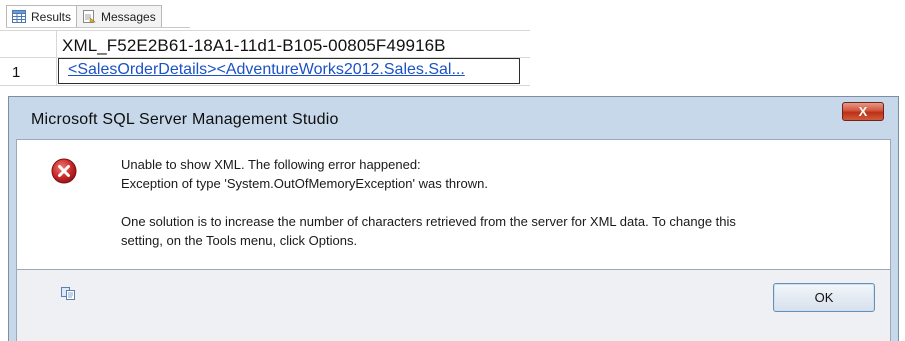  I want to click on messages-icon, so click(89, 16).